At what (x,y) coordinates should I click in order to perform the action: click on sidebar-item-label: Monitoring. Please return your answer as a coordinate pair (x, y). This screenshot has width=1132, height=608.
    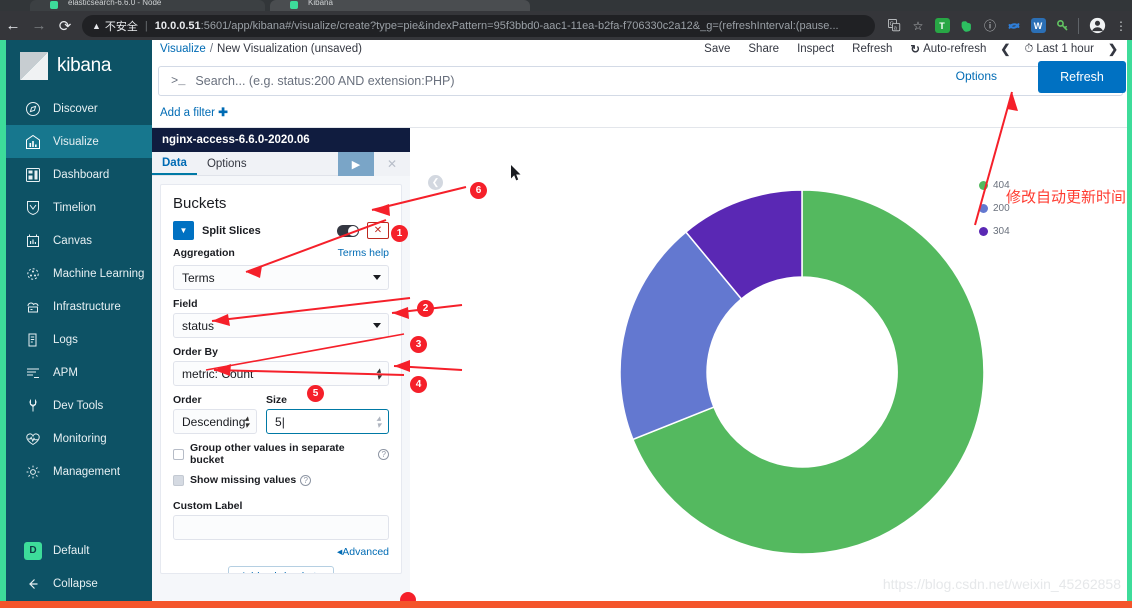
    Looking at the image, I should click on (80, 438).